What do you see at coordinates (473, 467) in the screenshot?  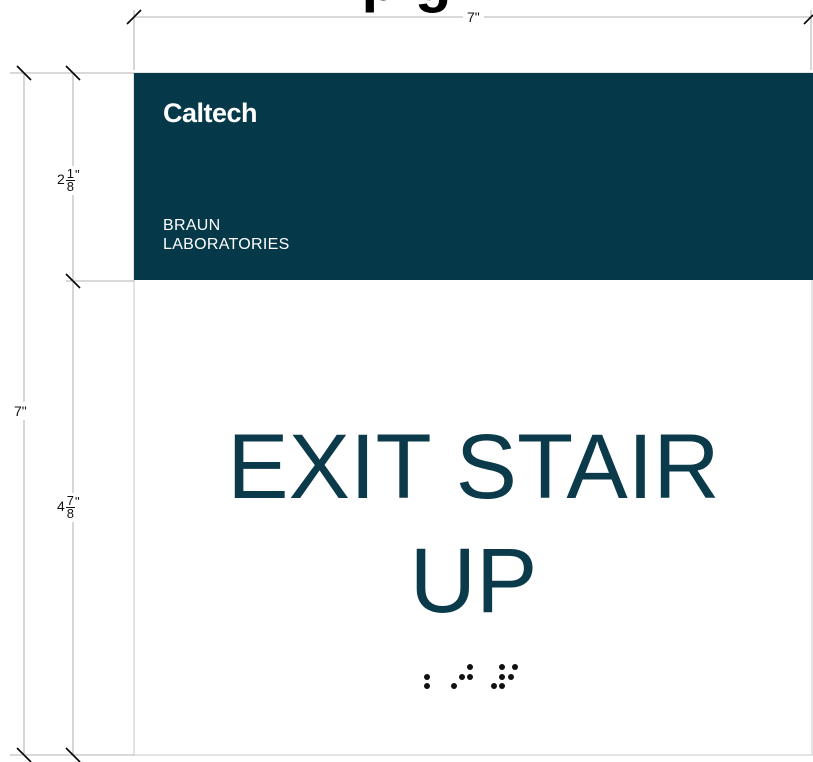 I see `sign-message-line-1: EXIT STAIR` at bounding box center [473, 467].